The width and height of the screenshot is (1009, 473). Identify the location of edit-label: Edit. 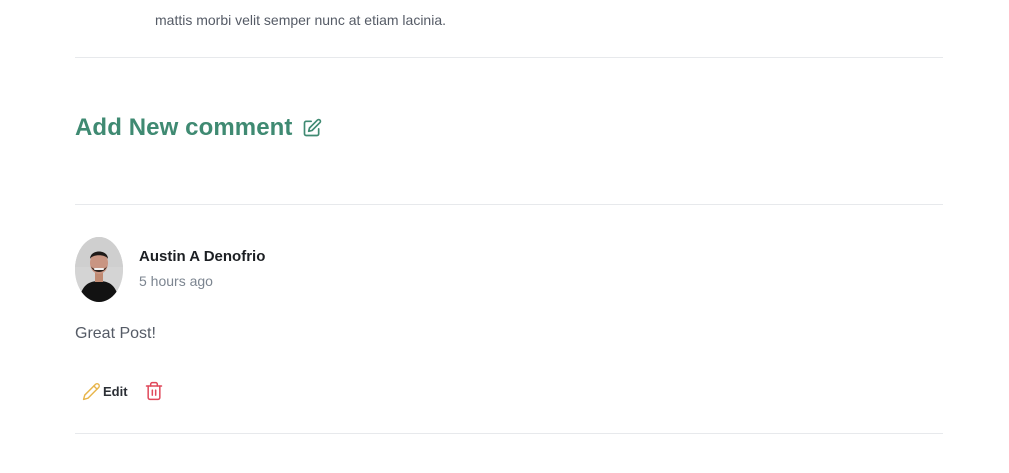
(115, 391).